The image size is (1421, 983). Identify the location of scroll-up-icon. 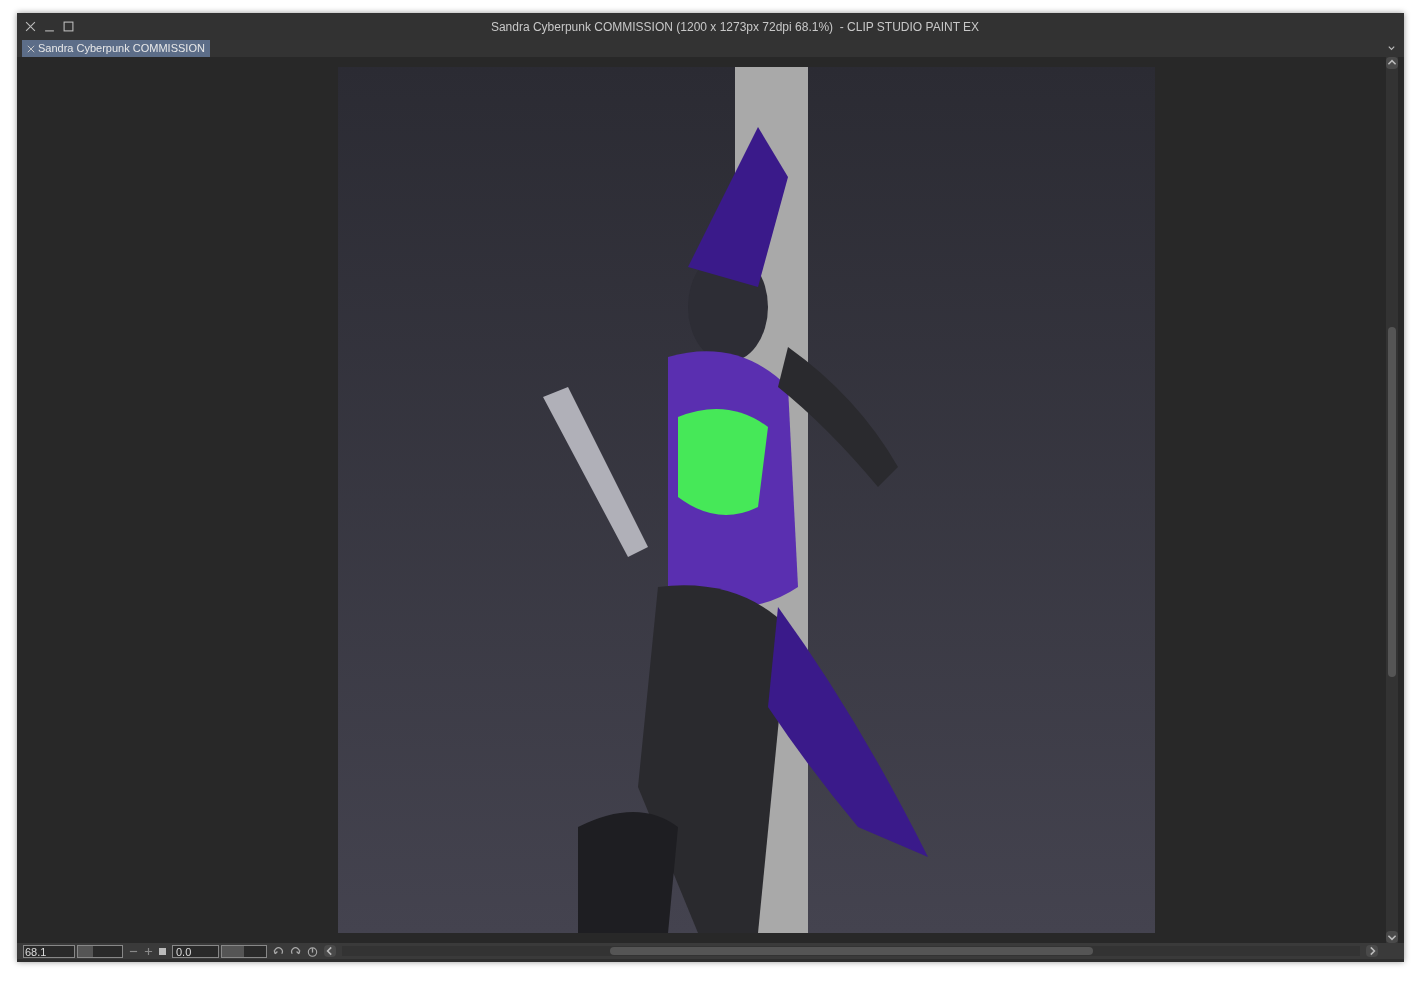
(1392, 63).